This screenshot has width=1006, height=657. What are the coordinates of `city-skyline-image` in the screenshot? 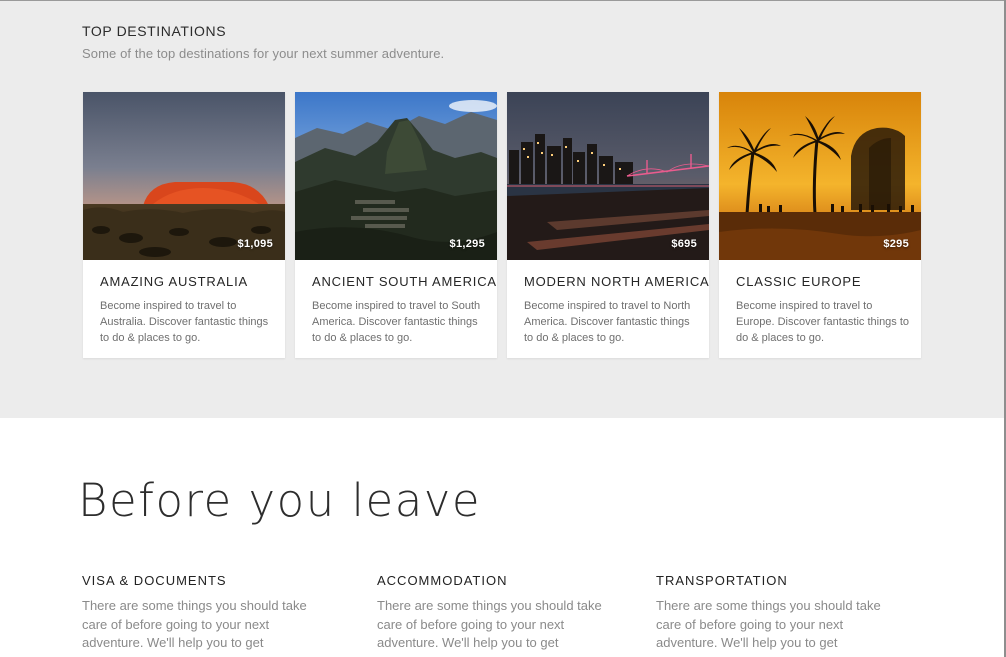 It's located at (608, 176).